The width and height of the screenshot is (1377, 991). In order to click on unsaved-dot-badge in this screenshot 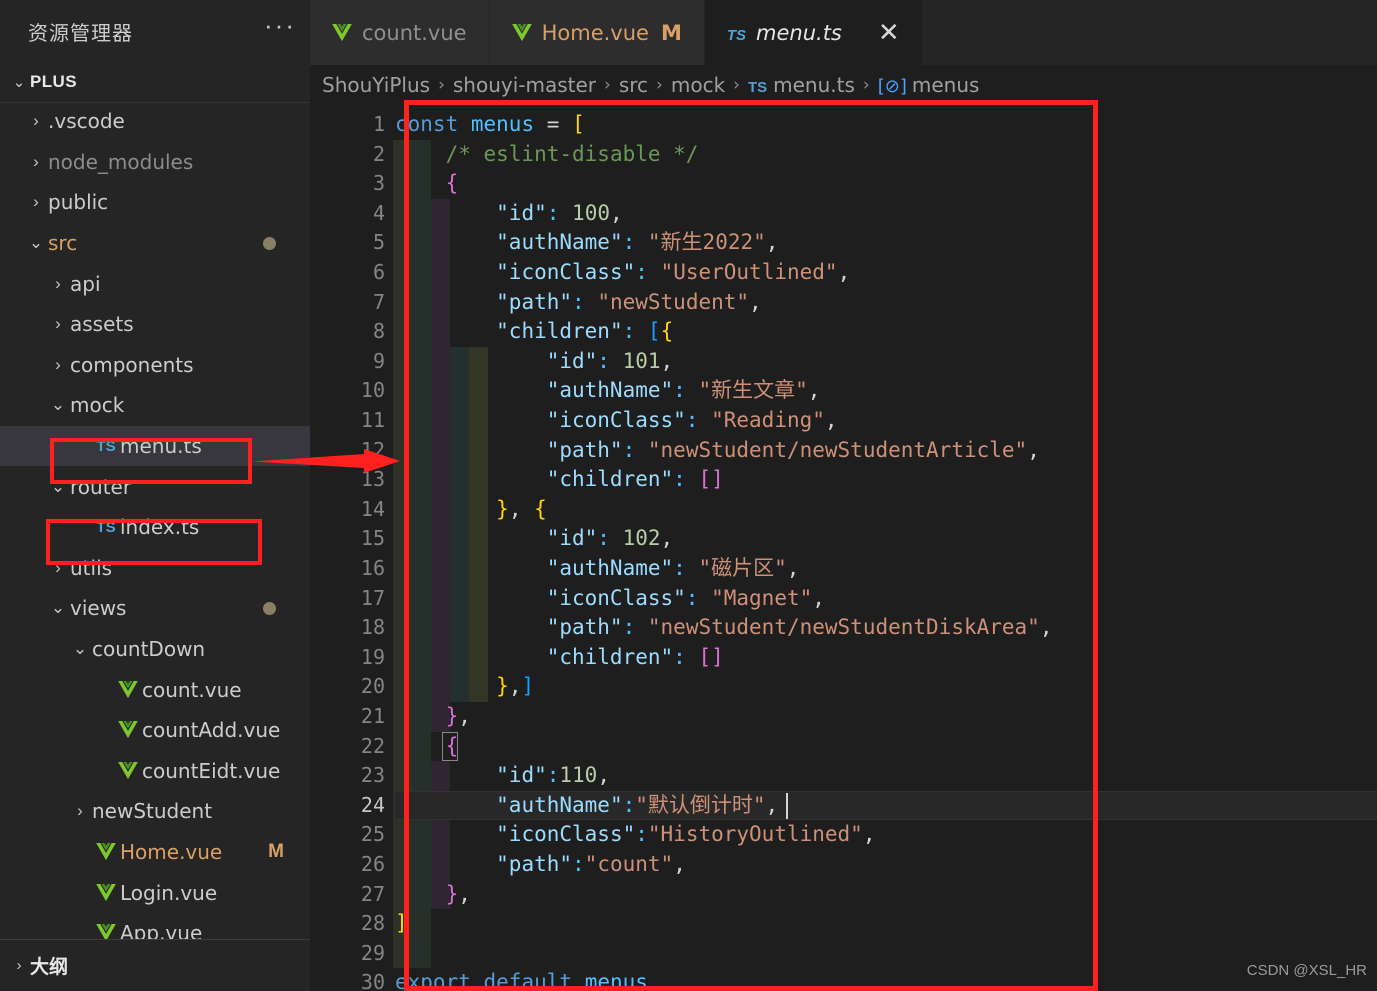, I will do `click(269, 243)`.